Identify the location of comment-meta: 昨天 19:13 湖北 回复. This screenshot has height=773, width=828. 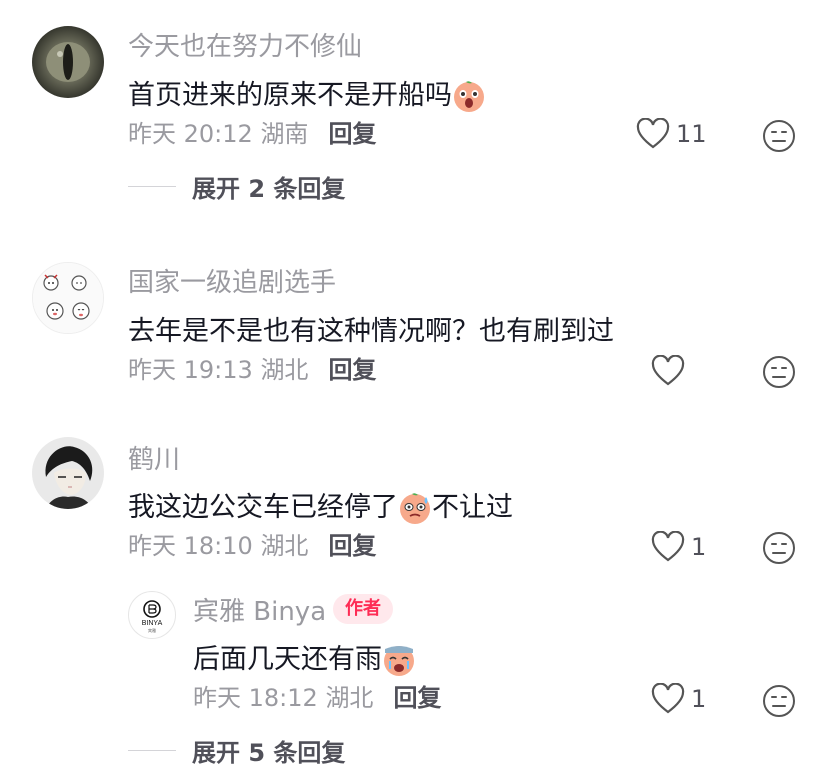
(252, 370).